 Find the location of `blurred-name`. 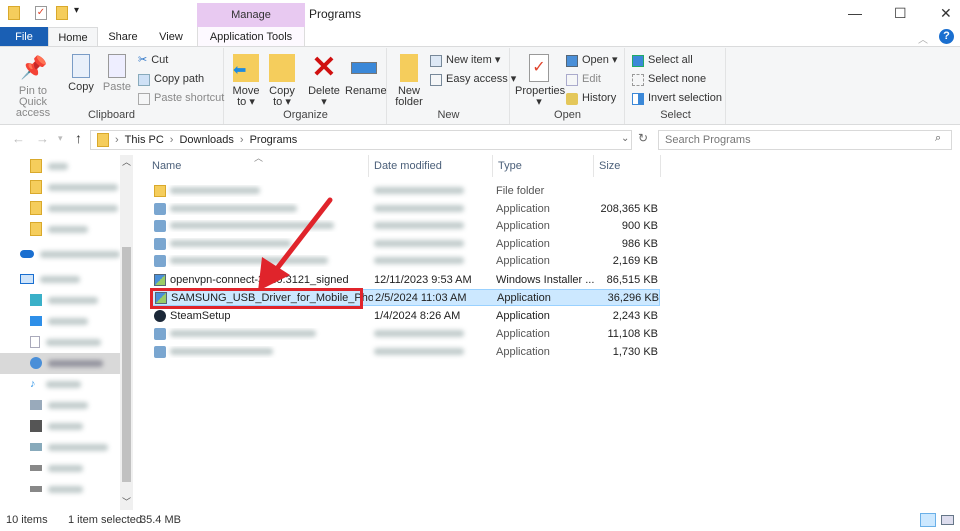

blurred-name is located at coordinates (215, 190).